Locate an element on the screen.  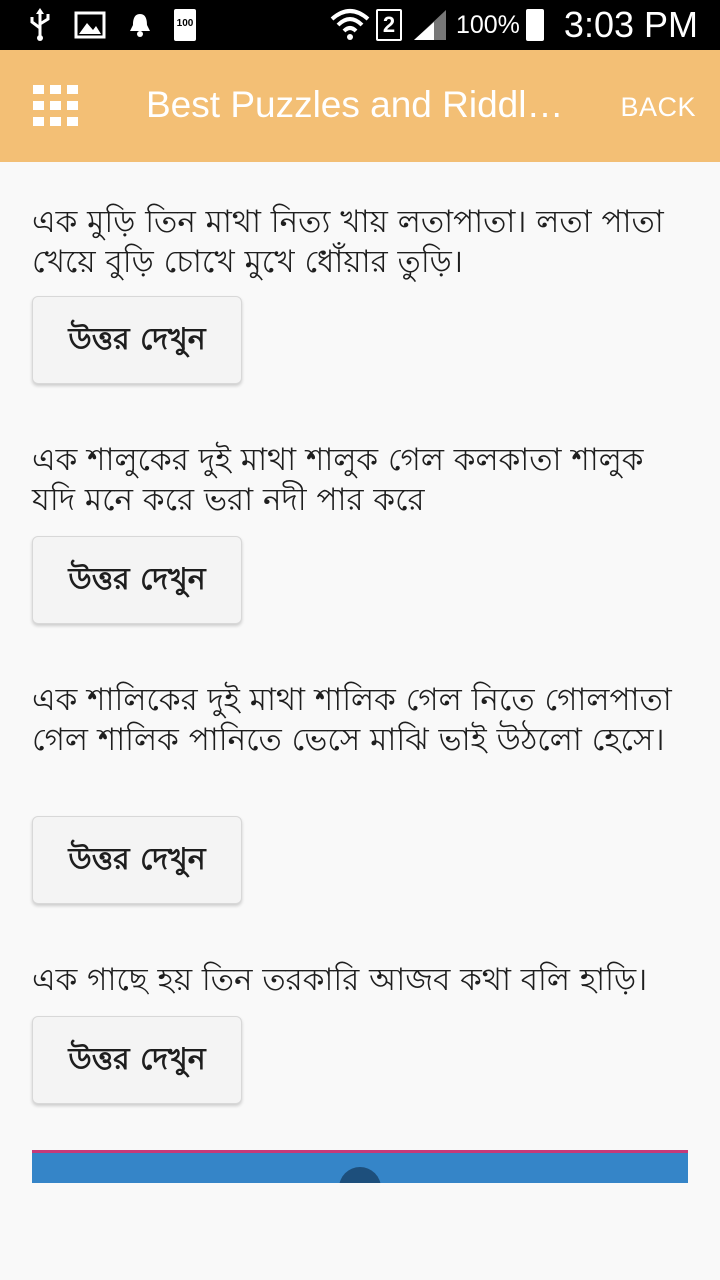
wifi-icon is located at coordinates (350, 24).